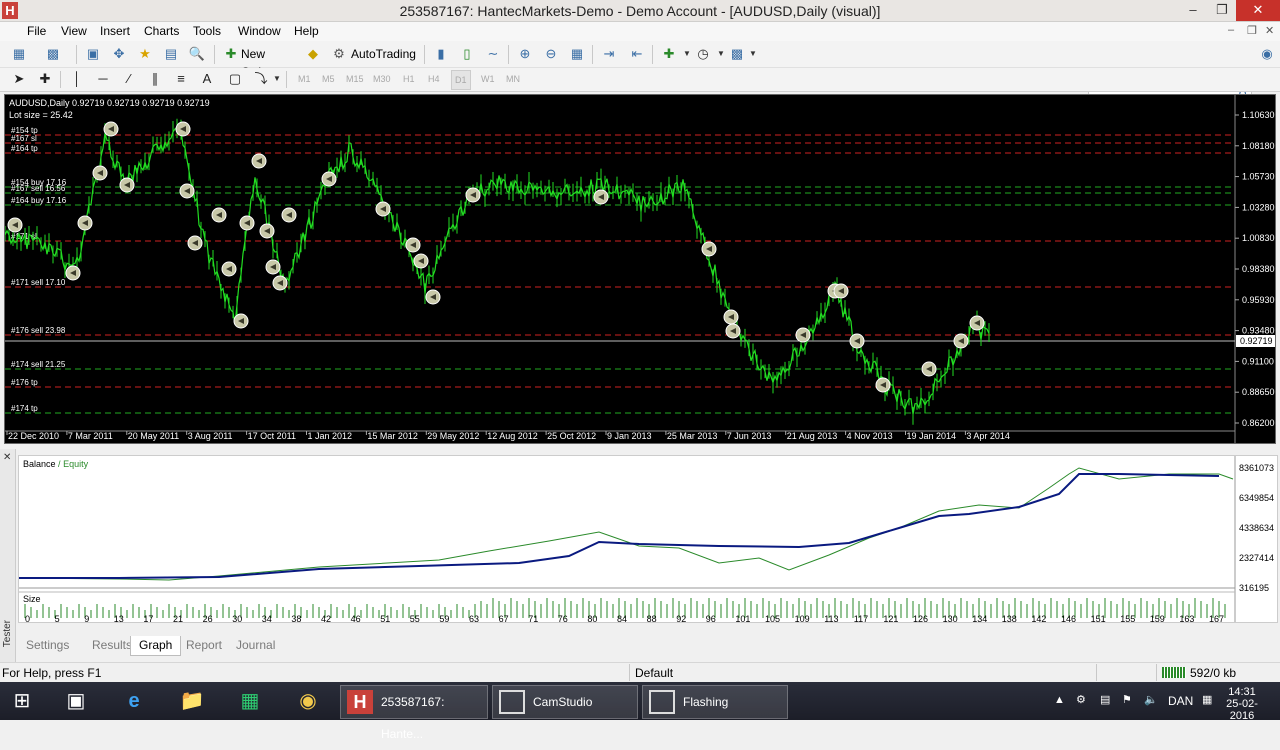 This screenshot has height=750, width=1280. What do you see at coordinates (313, 54) in the screenshot?
I see `metaeditor-icon: ◆` at bounding box center [313, 54].